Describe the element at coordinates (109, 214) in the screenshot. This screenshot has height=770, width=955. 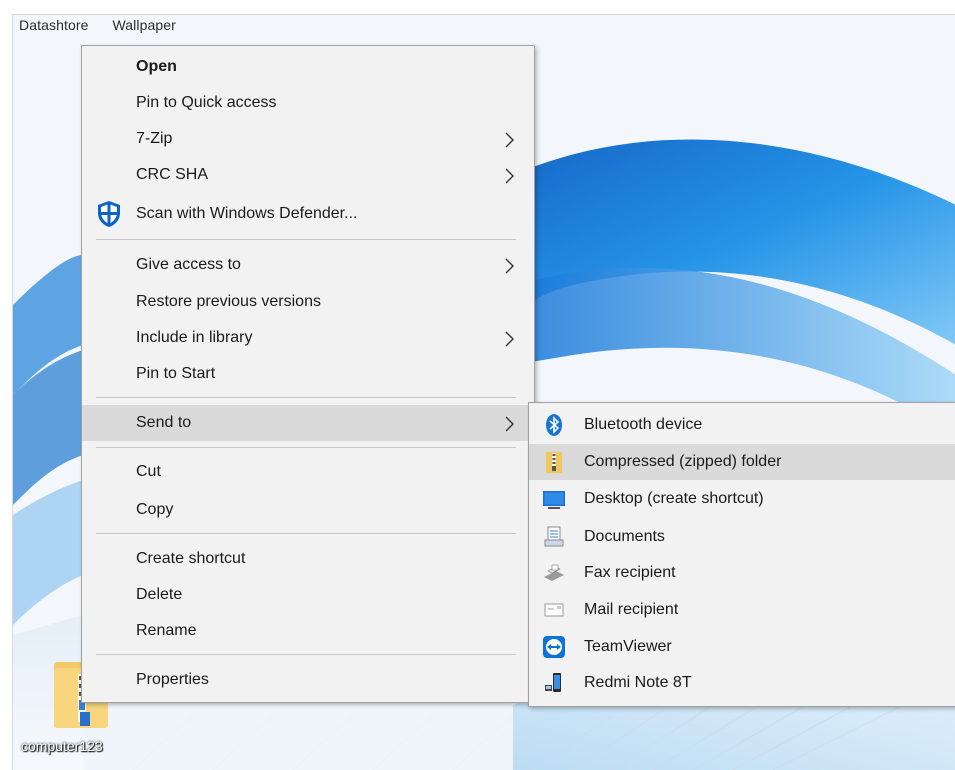
I see `windows-defender-shield-icon` at that location.